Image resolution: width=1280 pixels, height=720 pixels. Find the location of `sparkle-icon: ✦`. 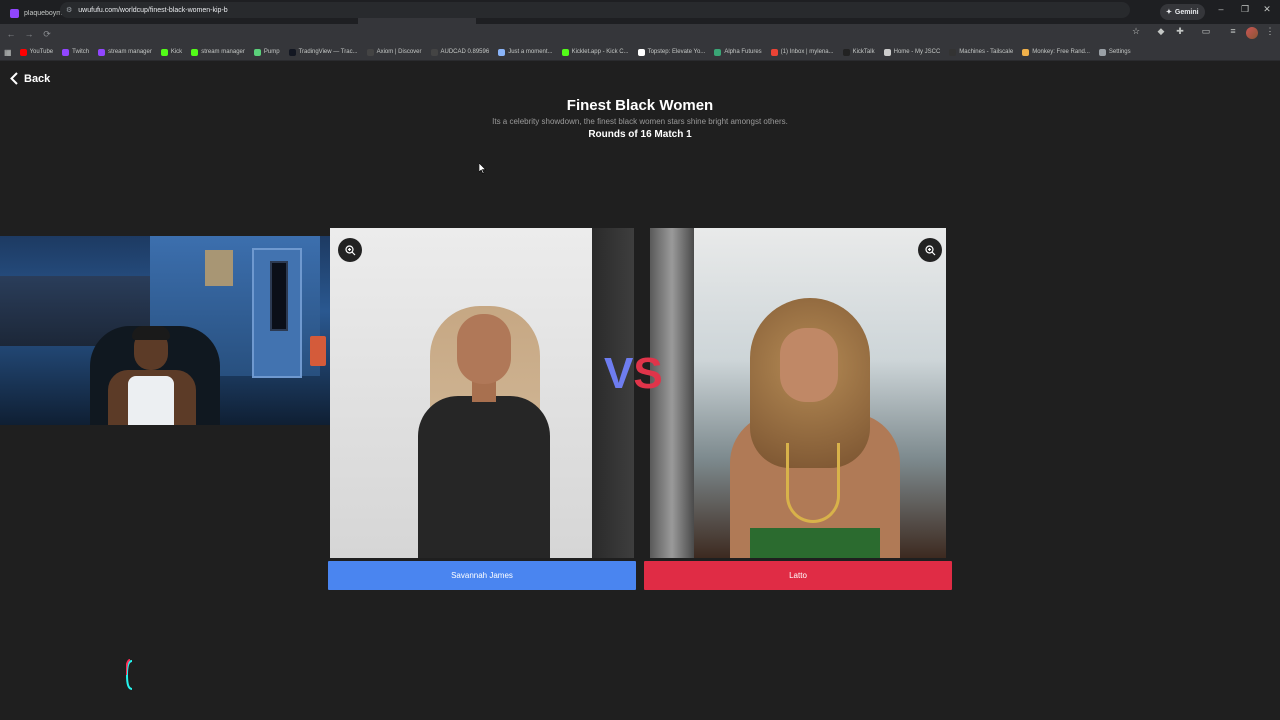

sparkle-icon: ✦ is located at coordinates (1169, 12).